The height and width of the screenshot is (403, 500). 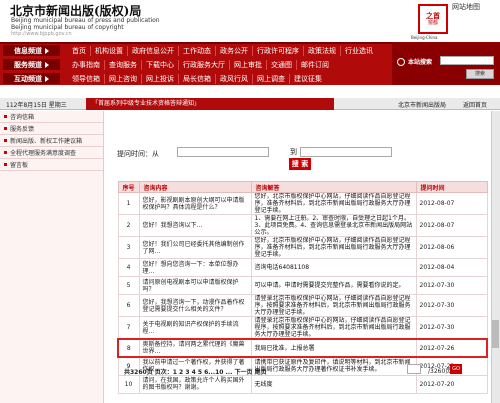 I want to click on search-label: 本站搜索, so click(x=420, y=62).